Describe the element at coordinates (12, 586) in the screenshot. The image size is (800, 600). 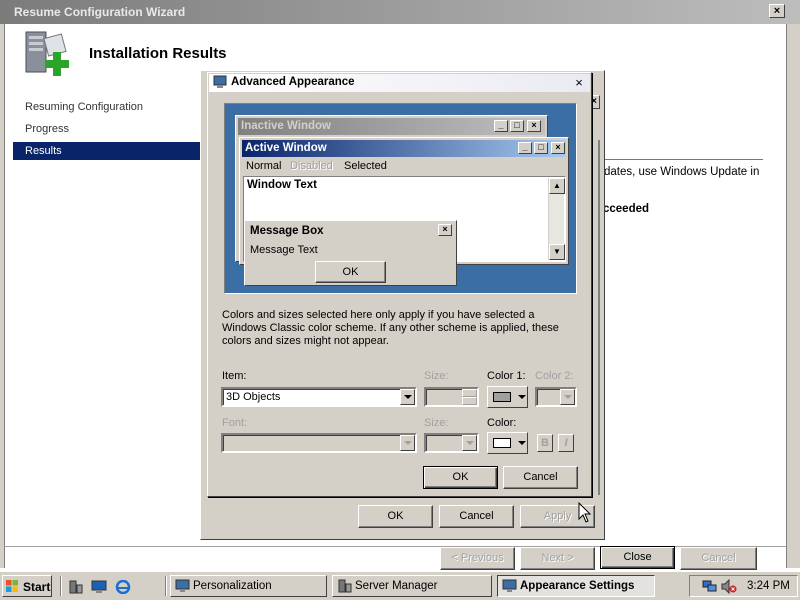
I see `windows-logo-icon` at that location.